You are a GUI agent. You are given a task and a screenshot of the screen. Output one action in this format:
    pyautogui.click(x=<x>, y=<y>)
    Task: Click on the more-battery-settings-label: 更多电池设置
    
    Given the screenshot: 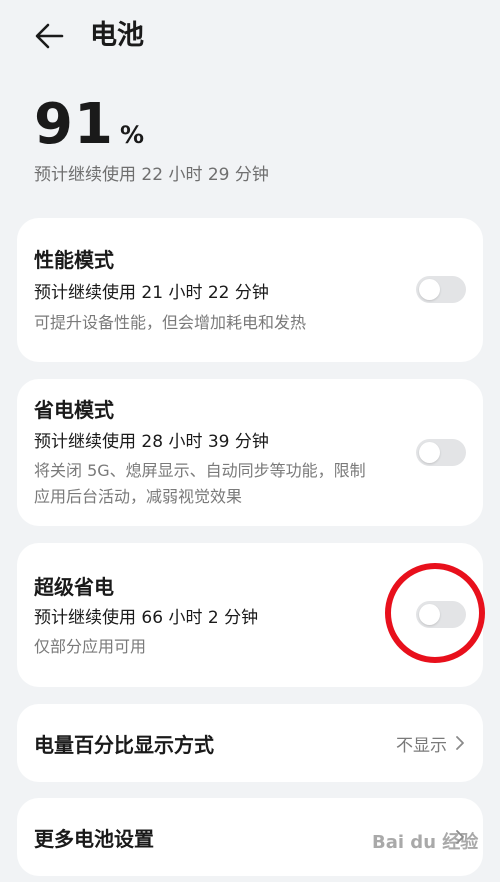 What is the action you would take?
    pyautogui.click(x=94, y=838)
    